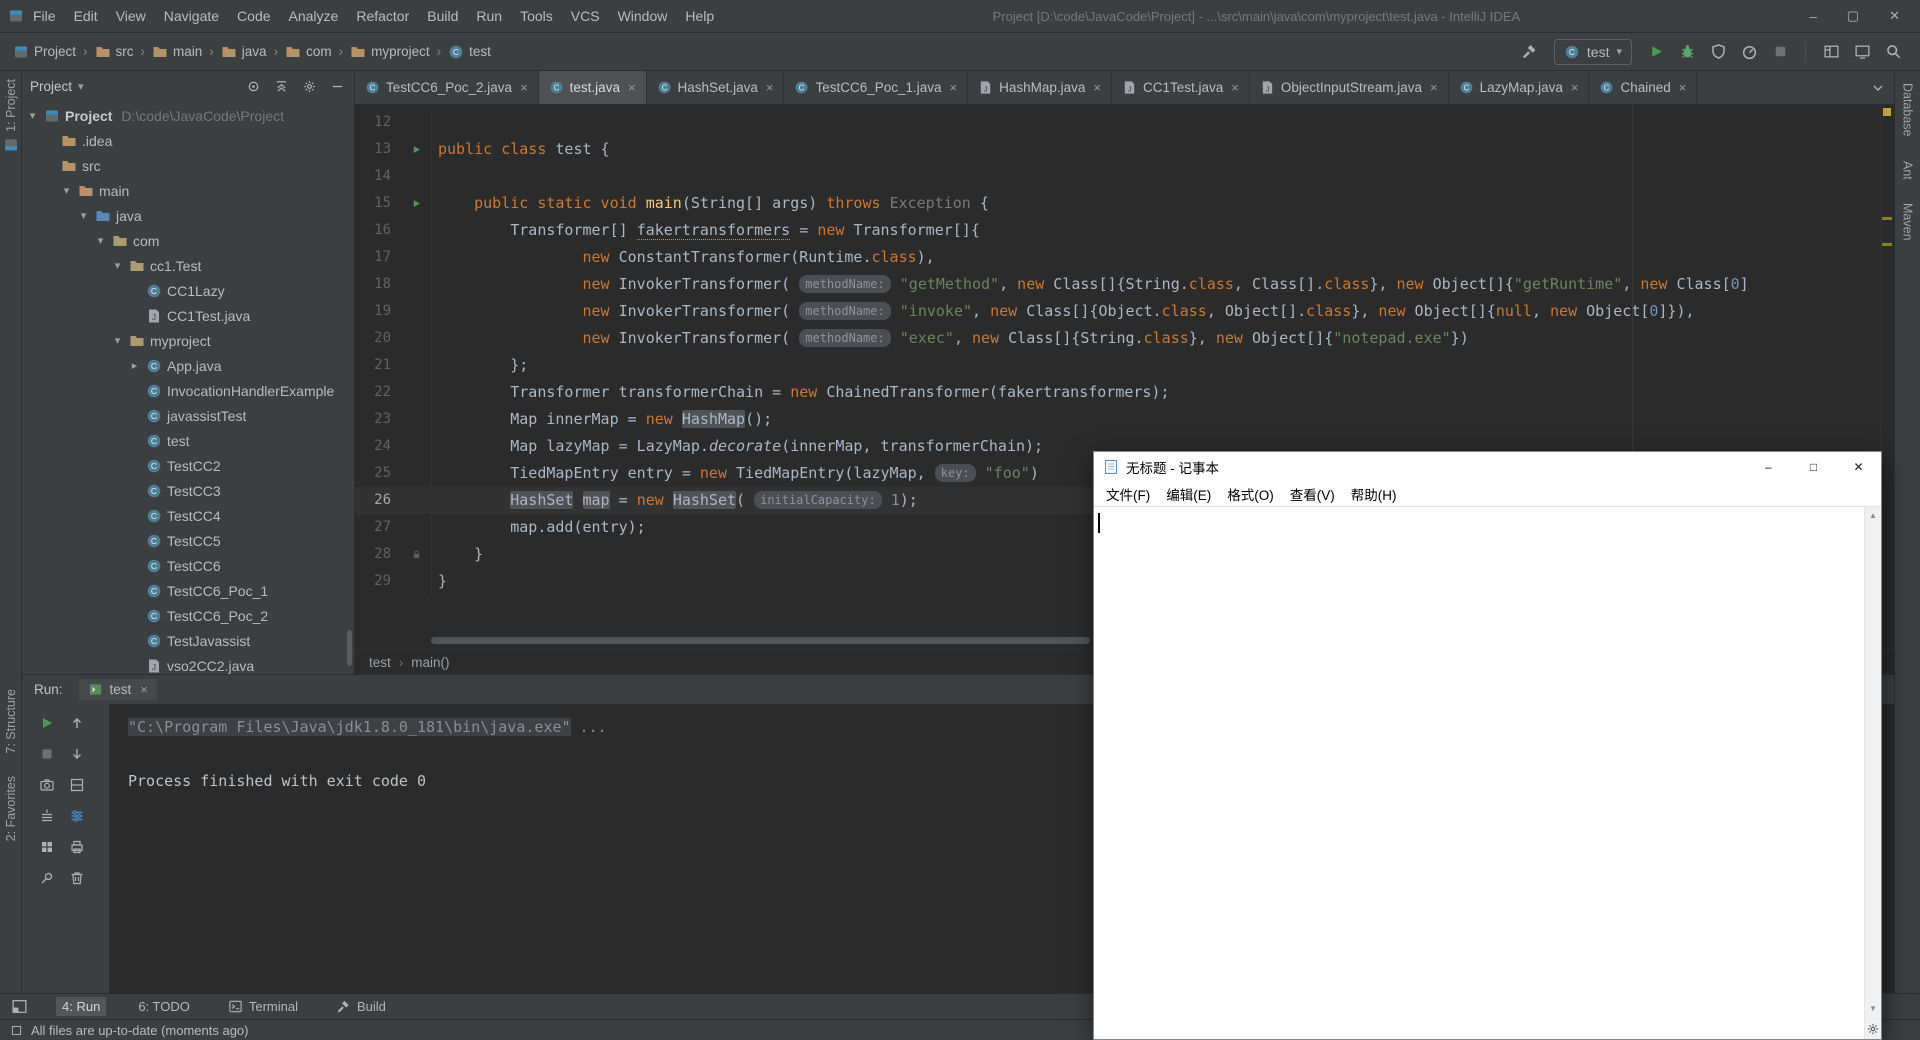 Image resolution: width=1920 pixels, height=1040 pixels. What do you see at coordinates (131, 16) in the screenshot?
I see `menu-view: View` at bounding box center [131, 16].